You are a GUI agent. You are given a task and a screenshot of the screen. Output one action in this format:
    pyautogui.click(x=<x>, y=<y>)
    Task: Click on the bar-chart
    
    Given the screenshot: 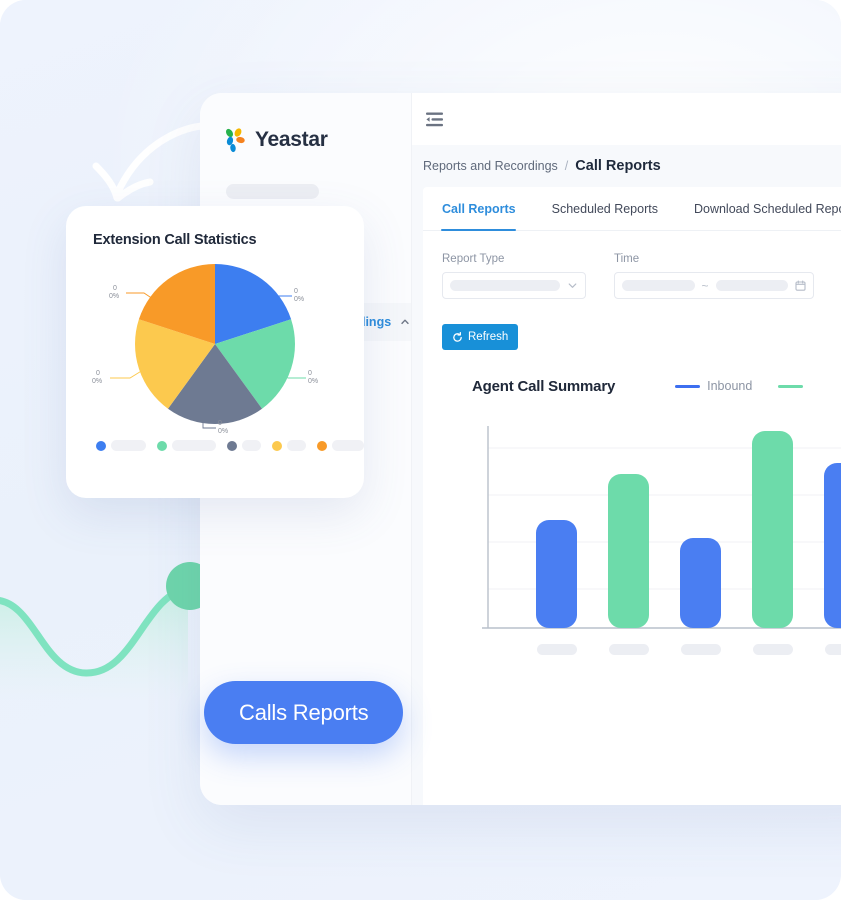 What is the action you would take?
    pyautogui.click(x=656, y=538)
    